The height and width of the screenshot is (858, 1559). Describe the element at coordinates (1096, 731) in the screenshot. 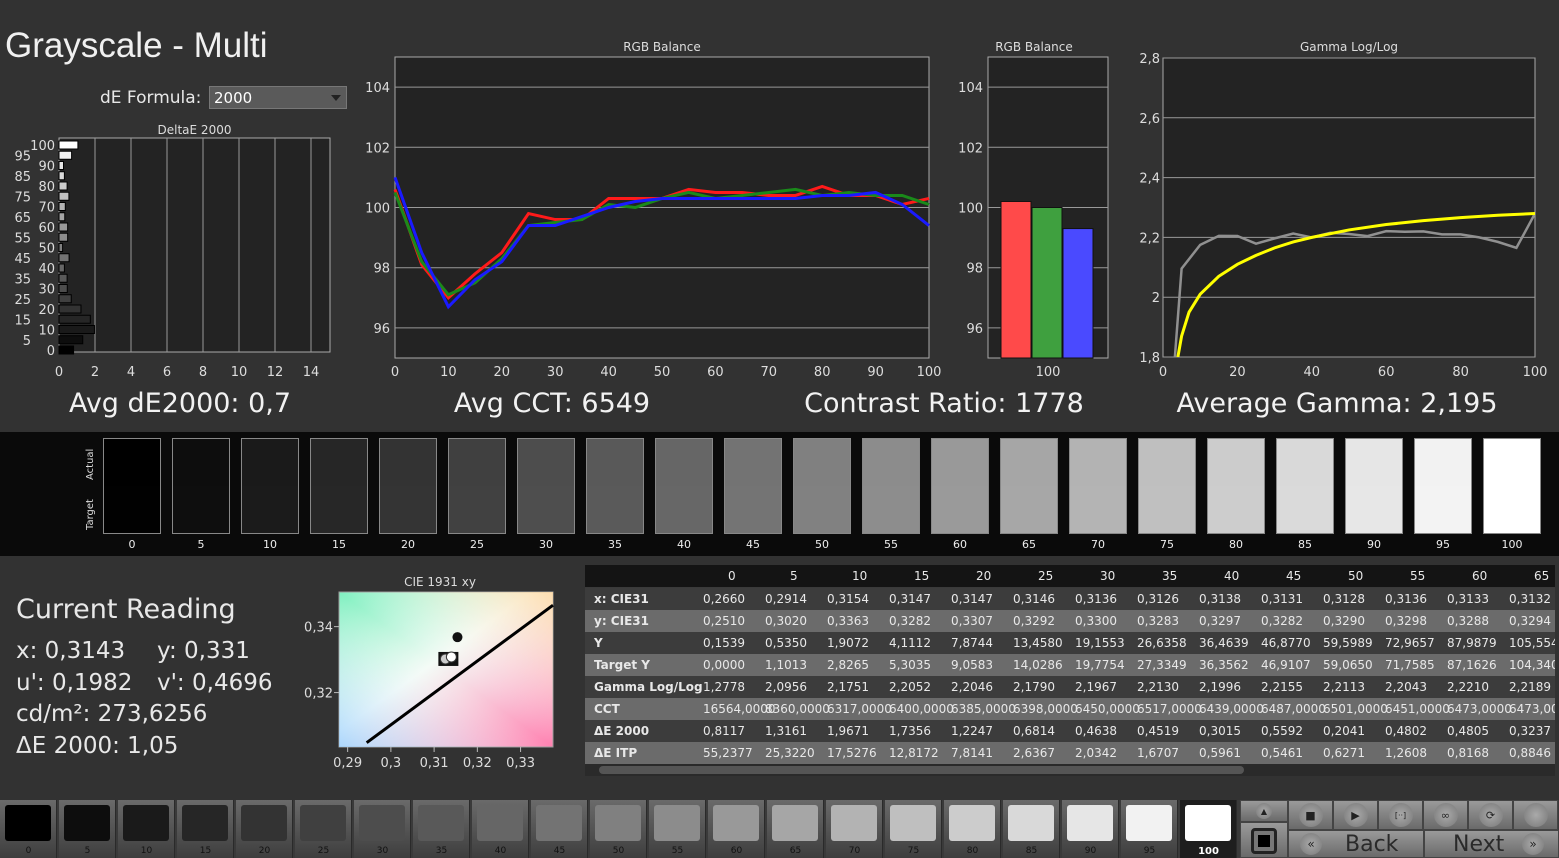

I see `table-cell: 0,4638` at that location.